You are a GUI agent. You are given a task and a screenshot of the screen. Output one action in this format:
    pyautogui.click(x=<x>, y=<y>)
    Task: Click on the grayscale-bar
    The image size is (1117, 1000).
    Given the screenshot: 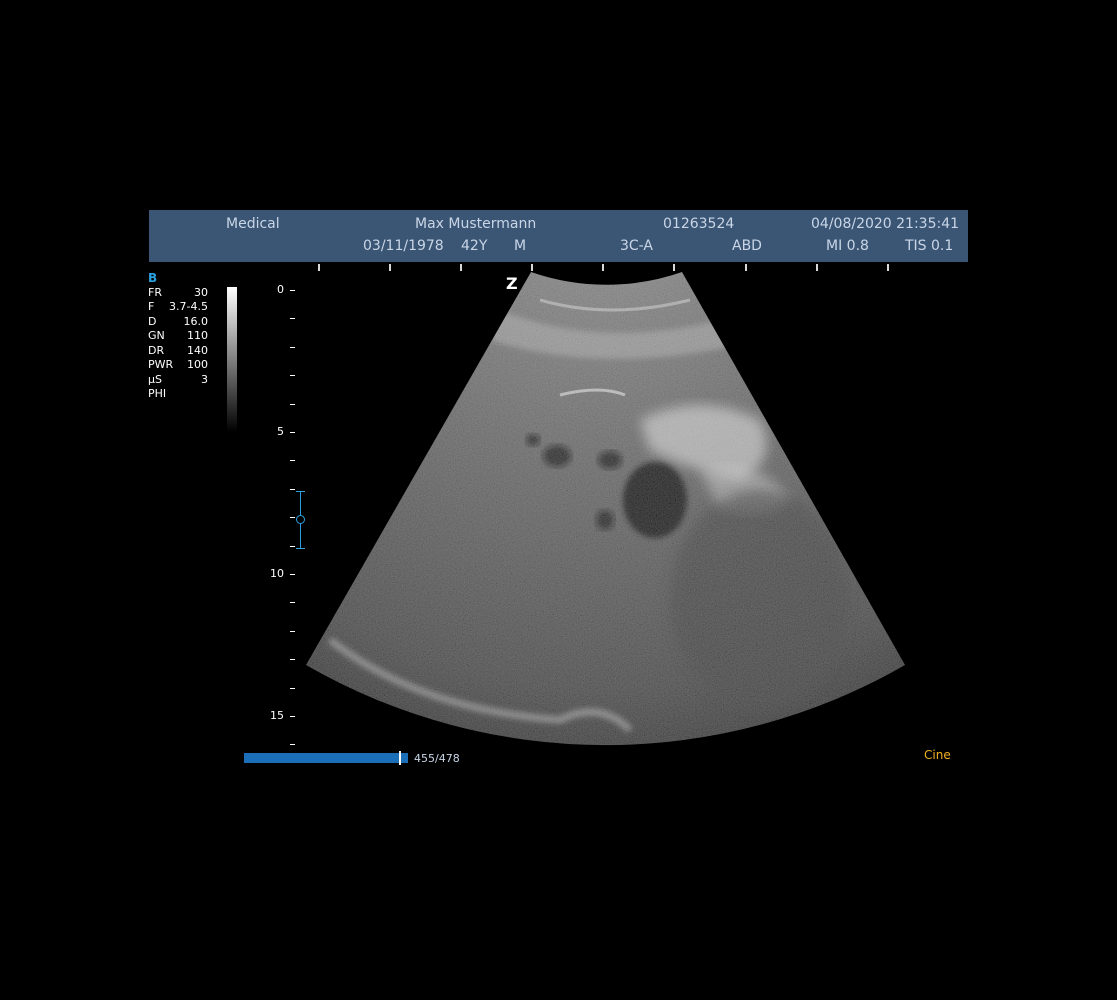 What is the action you would take?
    pyautogui.click(x=232, y=359)
    